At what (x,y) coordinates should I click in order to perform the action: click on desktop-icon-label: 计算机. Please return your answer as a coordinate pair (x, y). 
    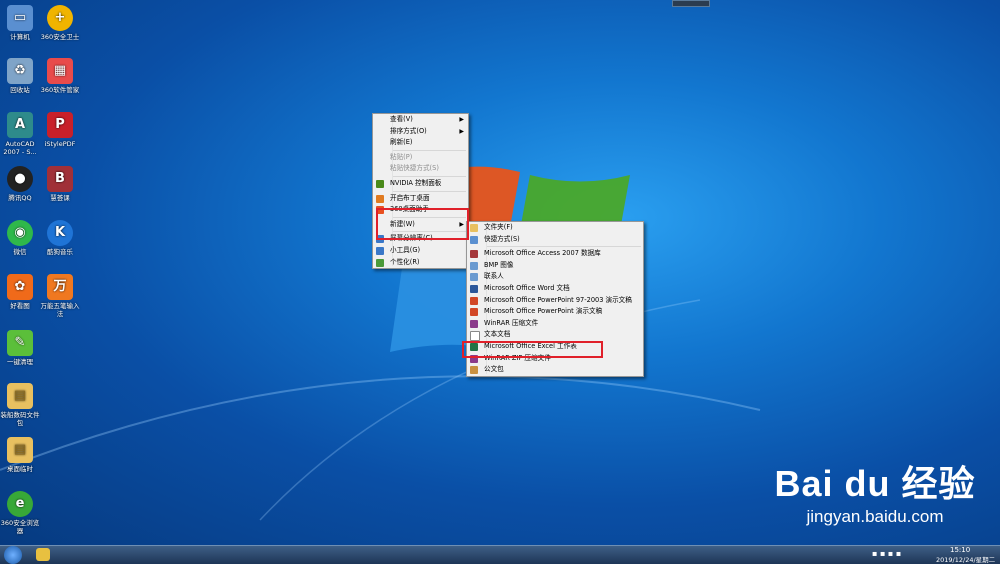
    Looking at the image, I should click on (20, 37).